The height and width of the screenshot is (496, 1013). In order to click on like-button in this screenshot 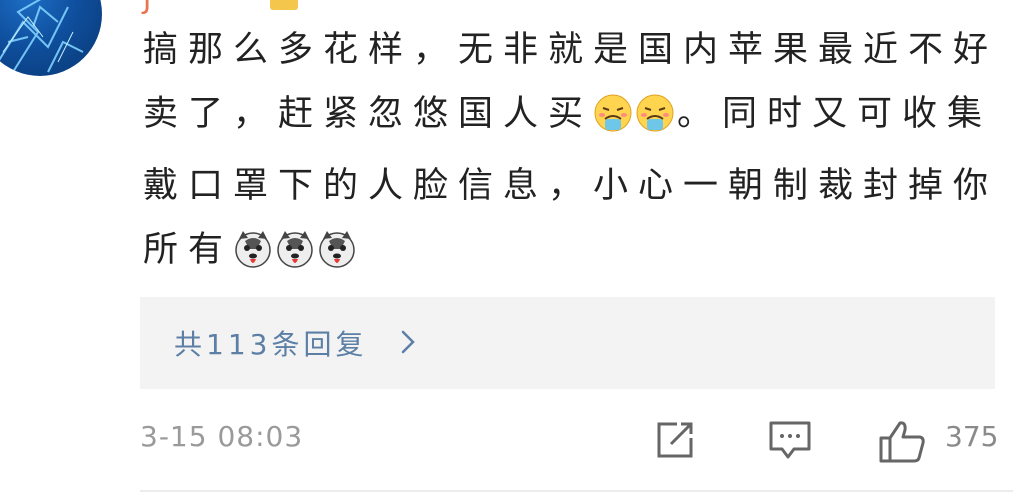, I will do `click(902, 444)`.